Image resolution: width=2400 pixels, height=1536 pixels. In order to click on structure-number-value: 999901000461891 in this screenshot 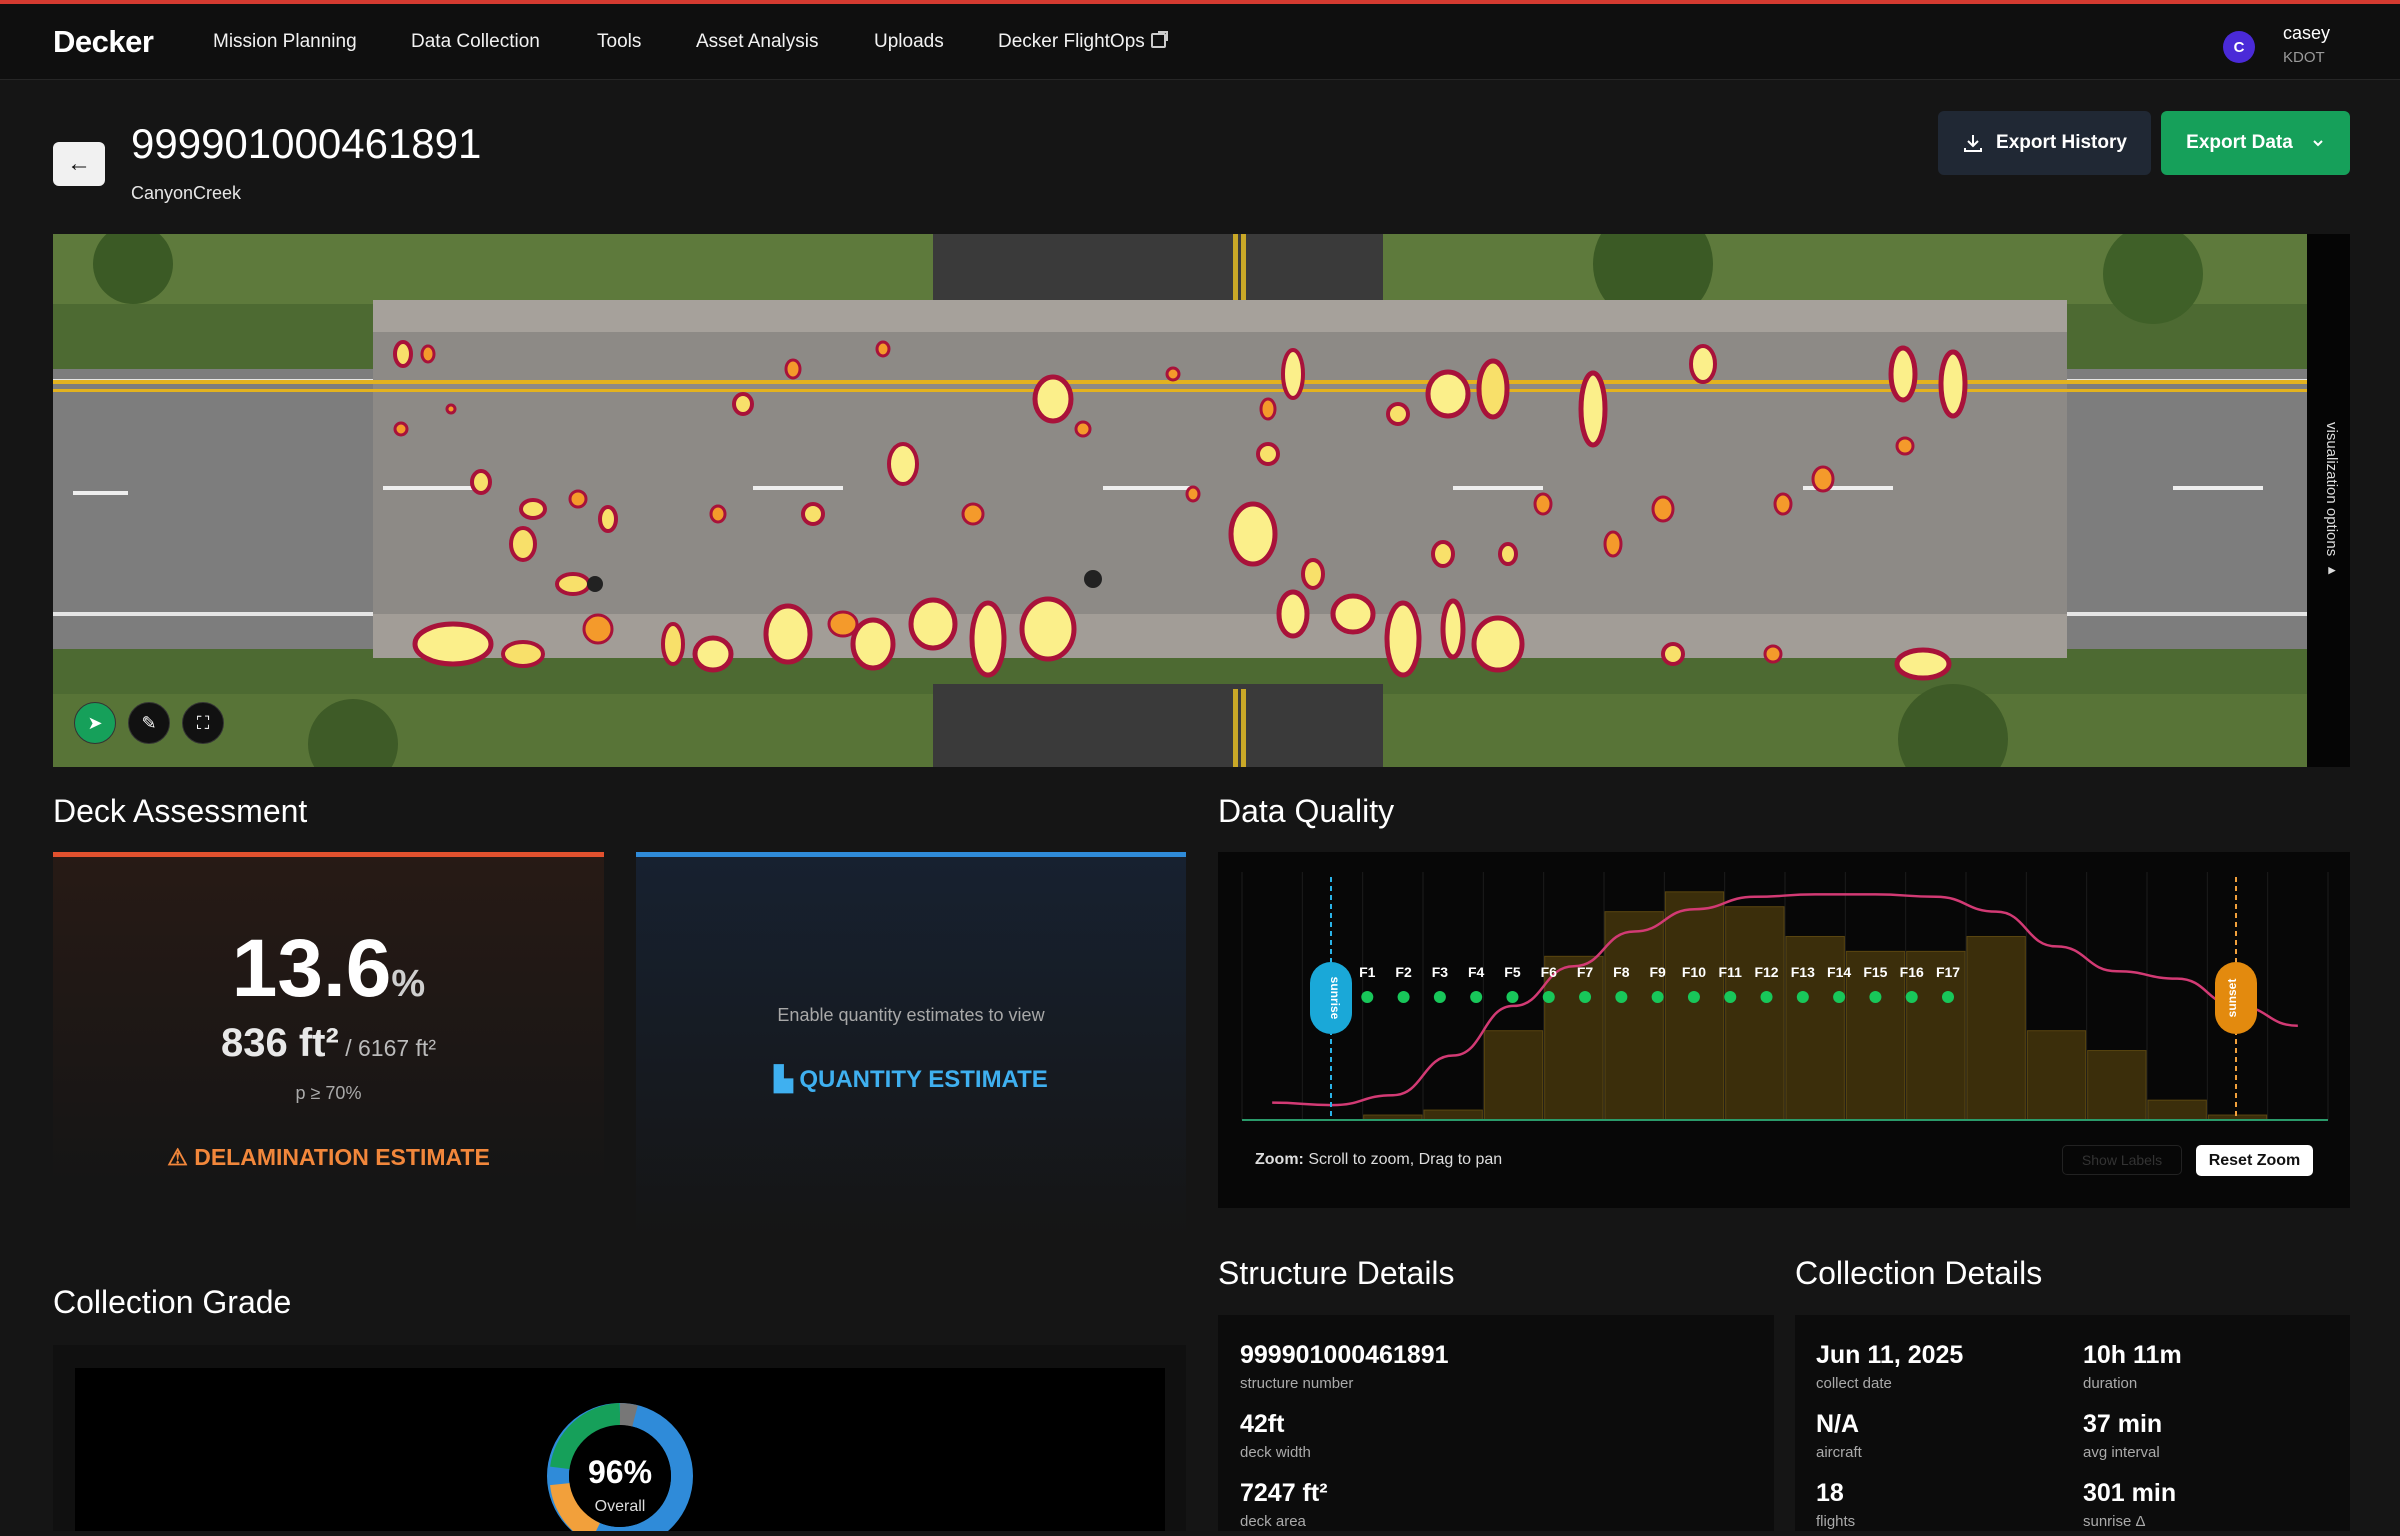, I will do `click(1344, 1355)`.